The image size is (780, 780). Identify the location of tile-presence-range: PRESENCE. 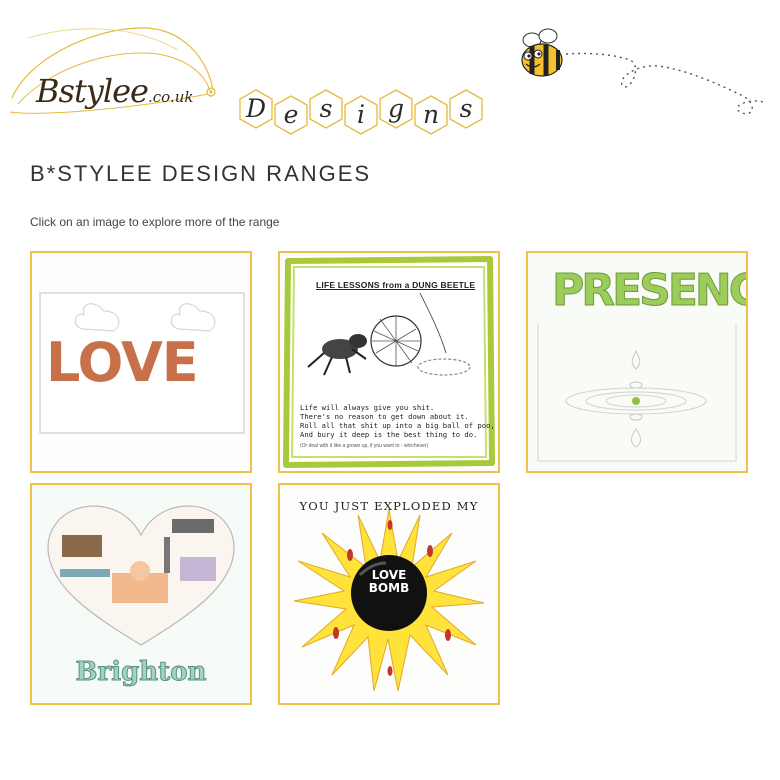
(637, 362).